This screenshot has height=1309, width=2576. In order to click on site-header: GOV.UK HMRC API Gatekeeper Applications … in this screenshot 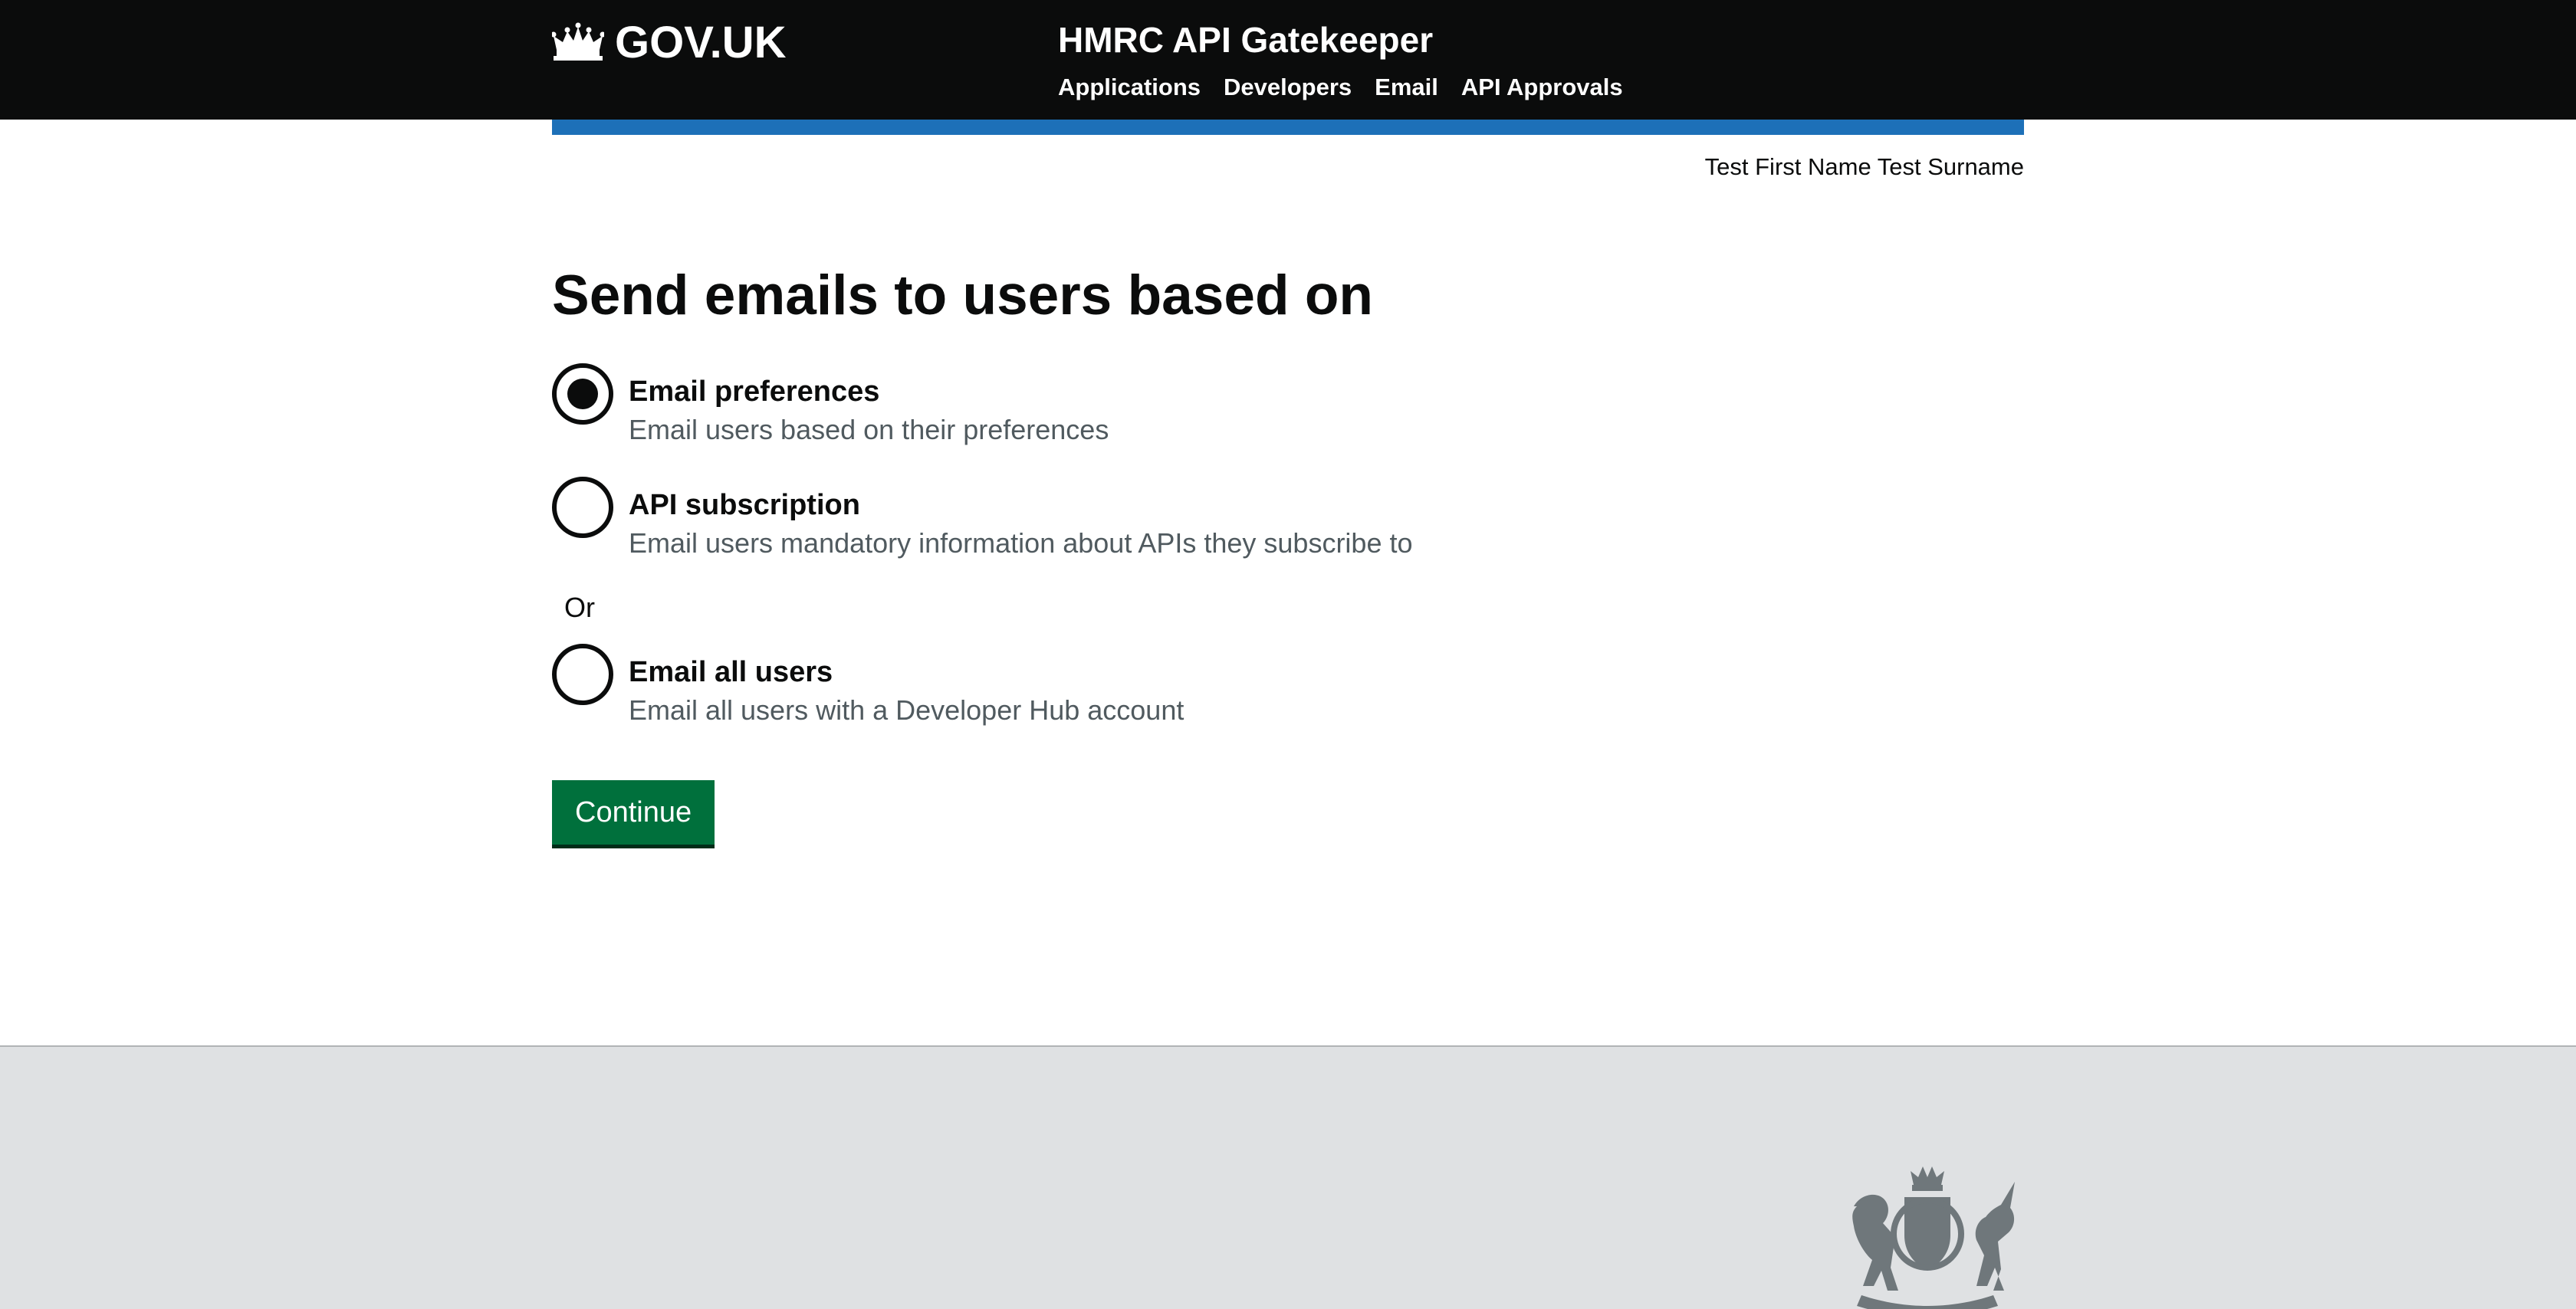, I will do `click(1288, 60)`.